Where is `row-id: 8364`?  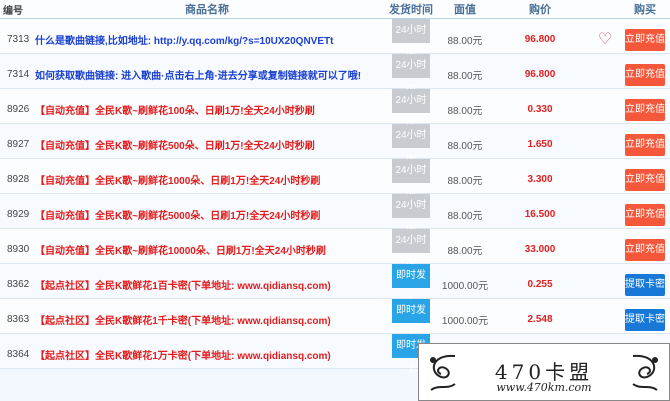 row-id: 8364 is located at coordinates (18, 354).